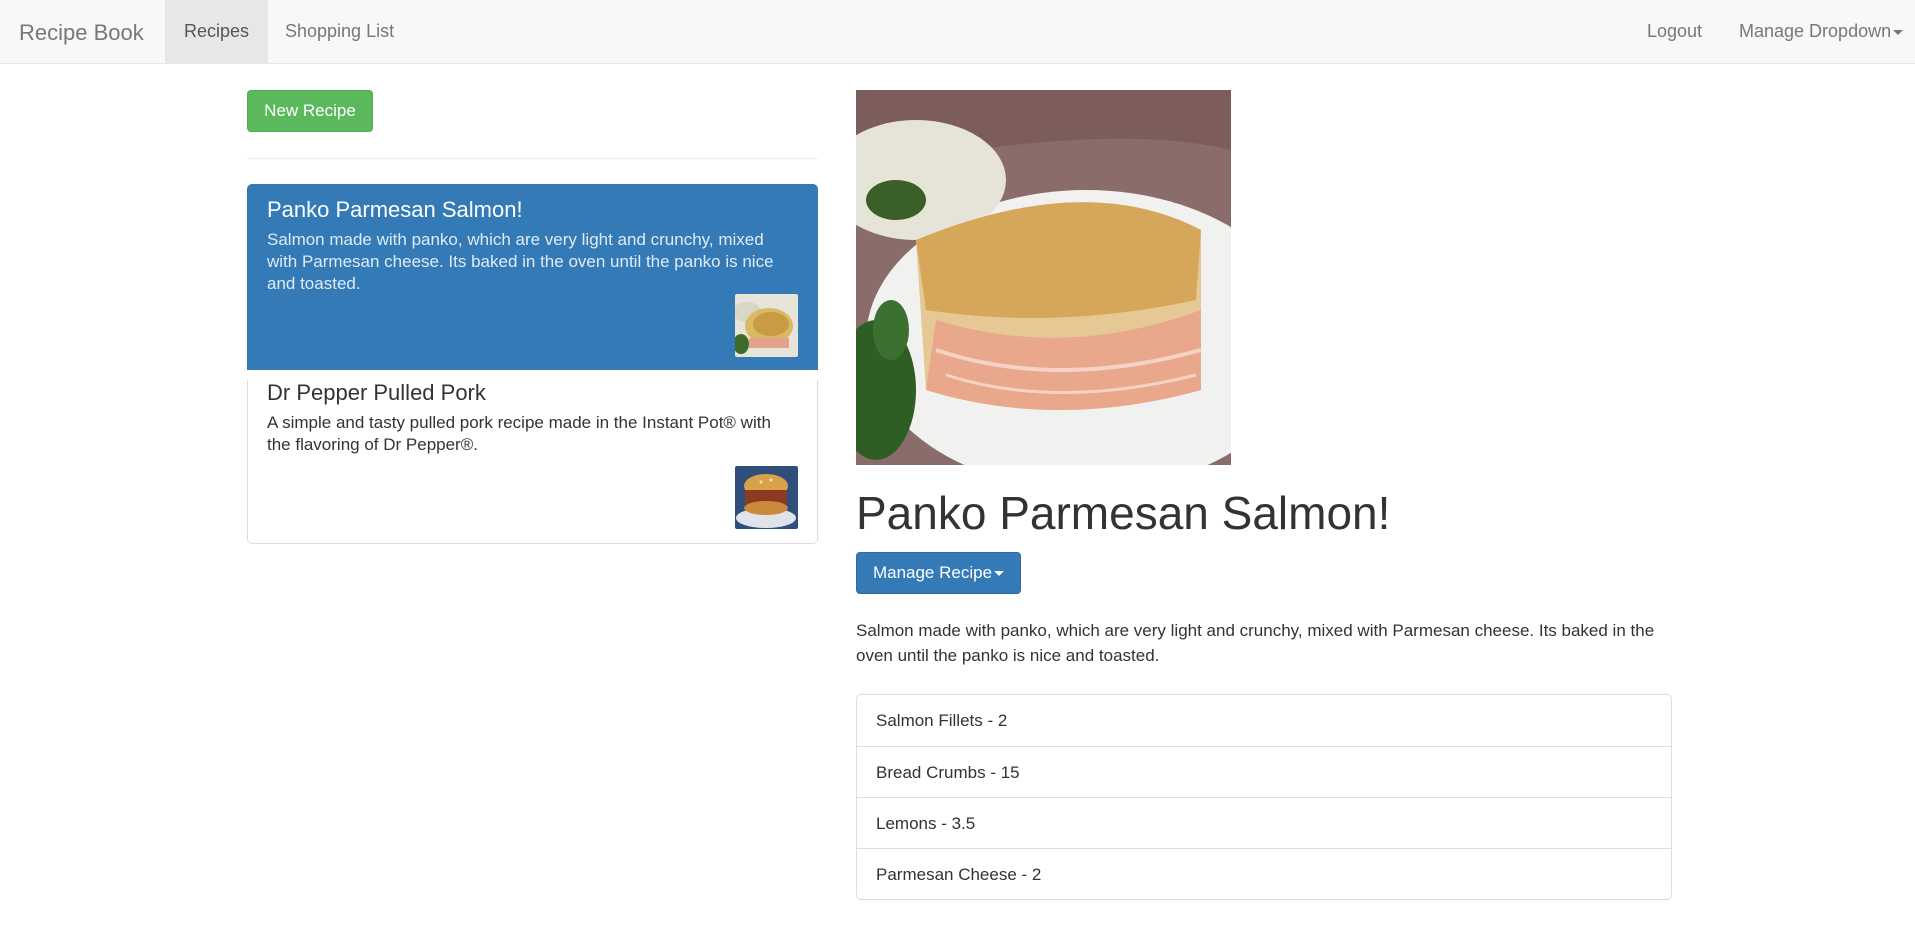  What do you see at coordinates (339, 31) in the screenshot?
I see `nav-tab-shopping-list: Shopping List` at bounding box center [339, 31].